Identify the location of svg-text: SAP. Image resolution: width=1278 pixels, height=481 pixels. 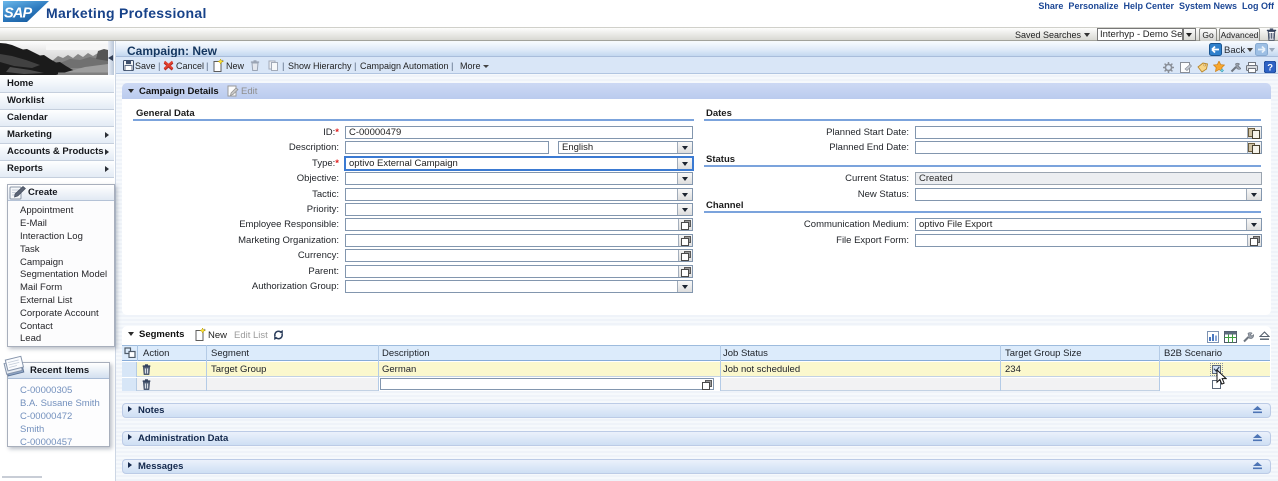
(18, 14).